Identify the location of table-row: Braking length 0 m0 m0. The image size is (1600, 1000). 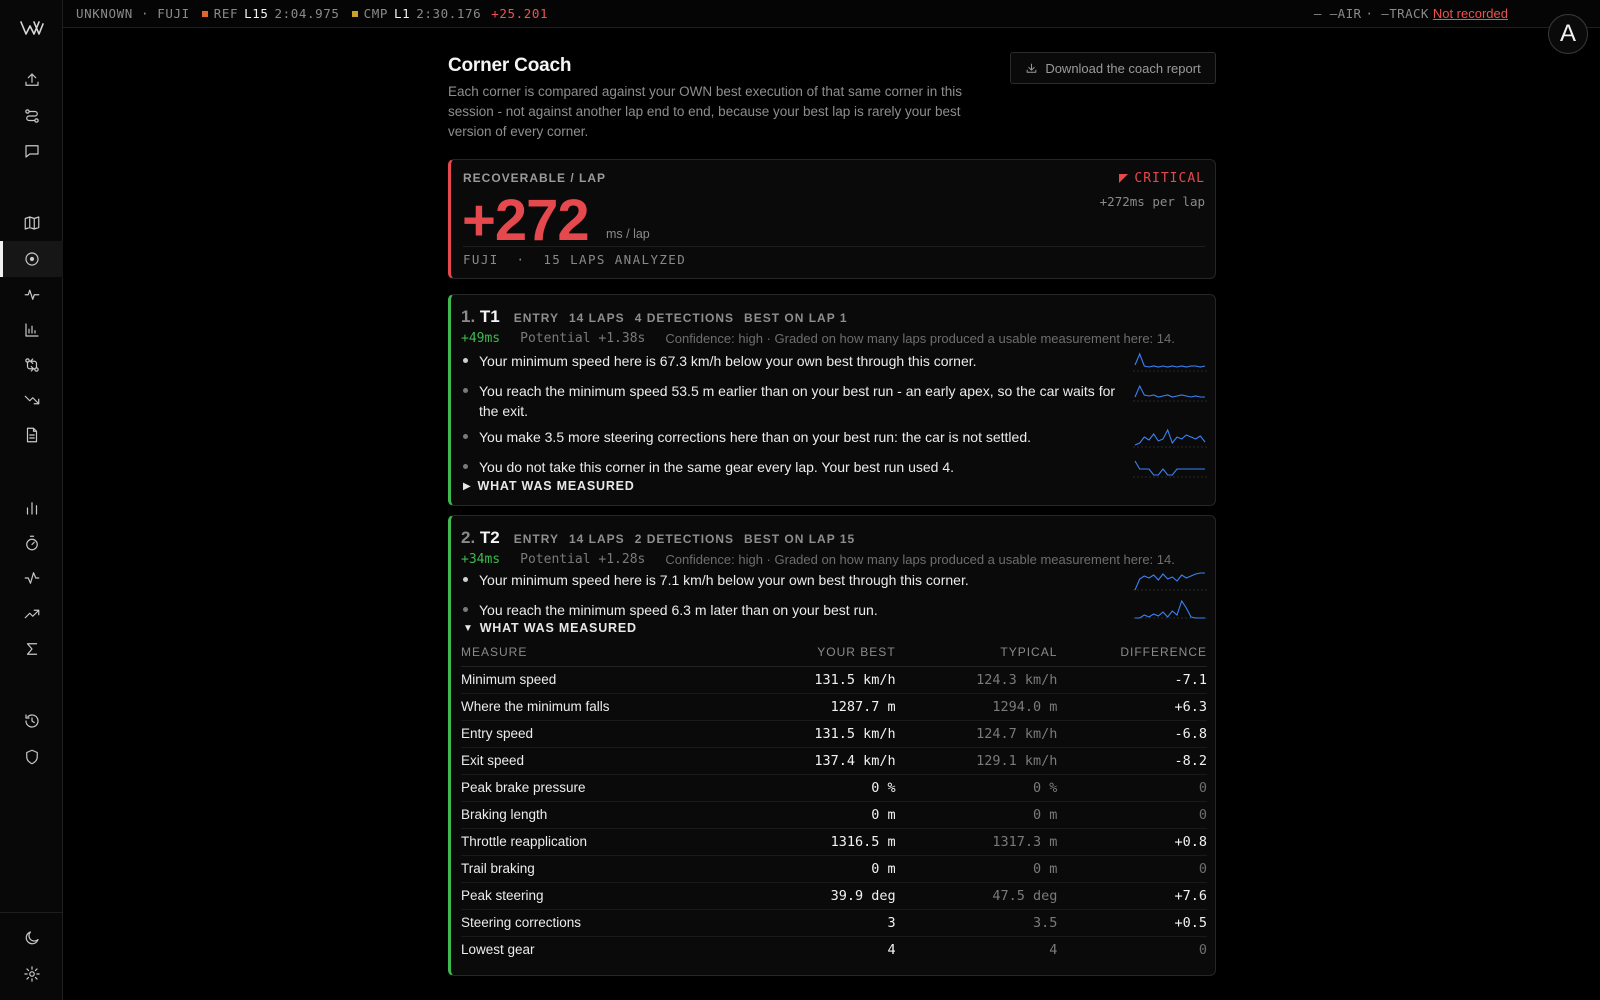
(834, 815).